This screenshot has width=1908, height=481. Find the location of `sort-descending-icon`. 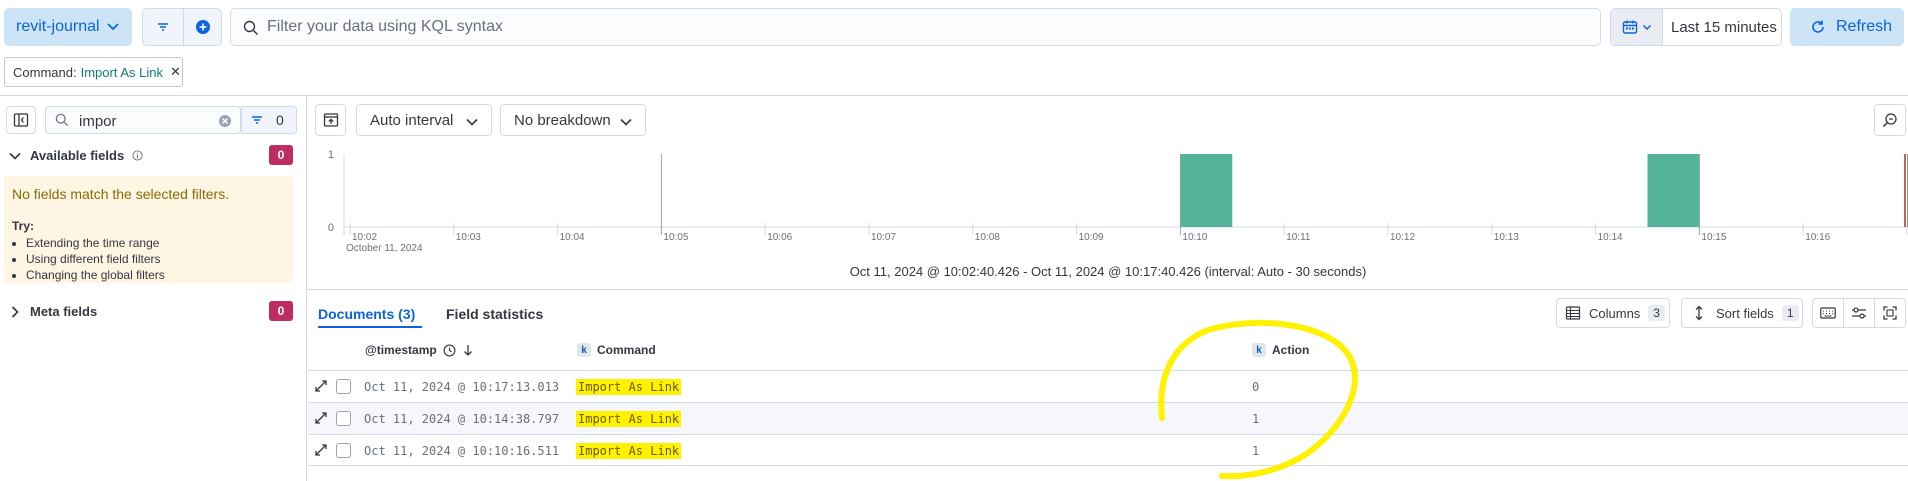

sort-descending-icon is located at coordinates (468, 350).